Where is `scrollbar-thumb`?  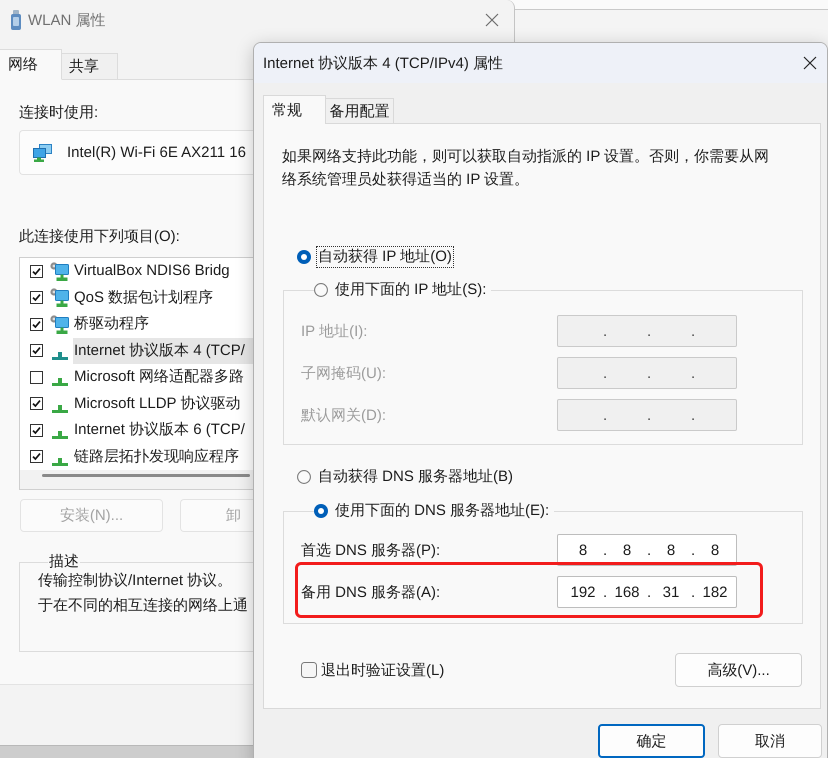
scrollbar-thumb is located at coordinates (146, 475).